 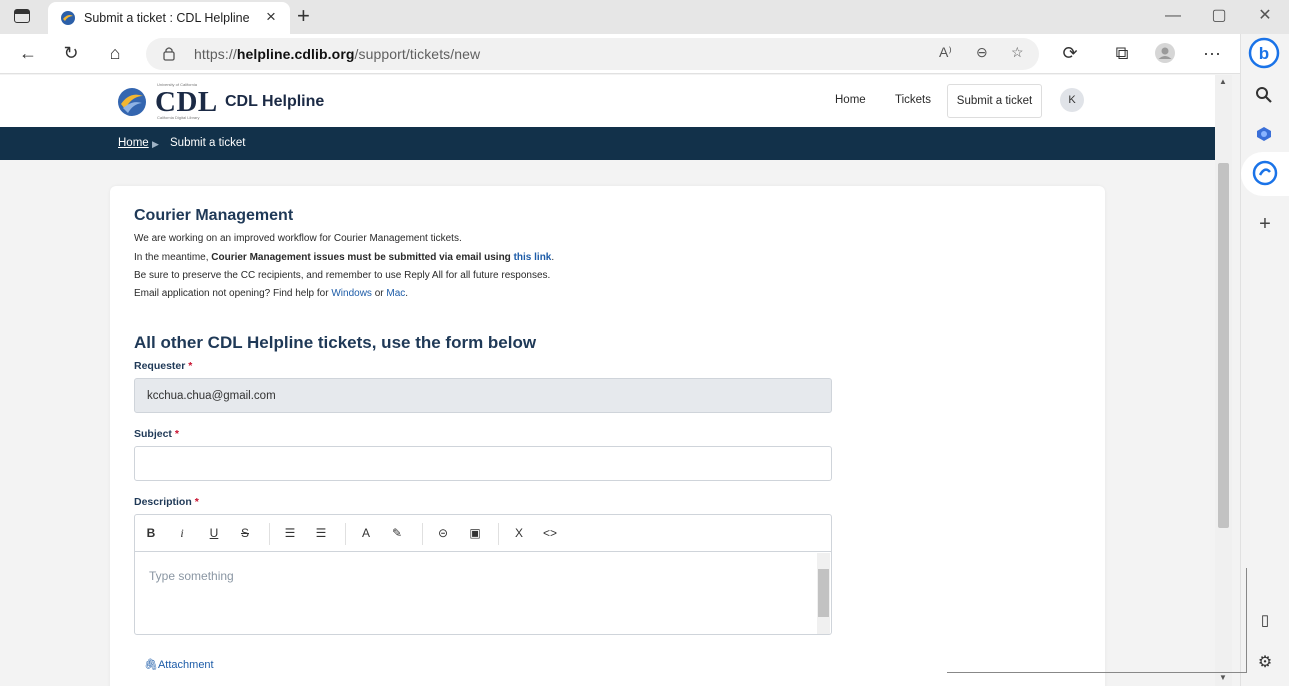 I want to click on close-window-icon: ✕, so click(x=1265, y=16).